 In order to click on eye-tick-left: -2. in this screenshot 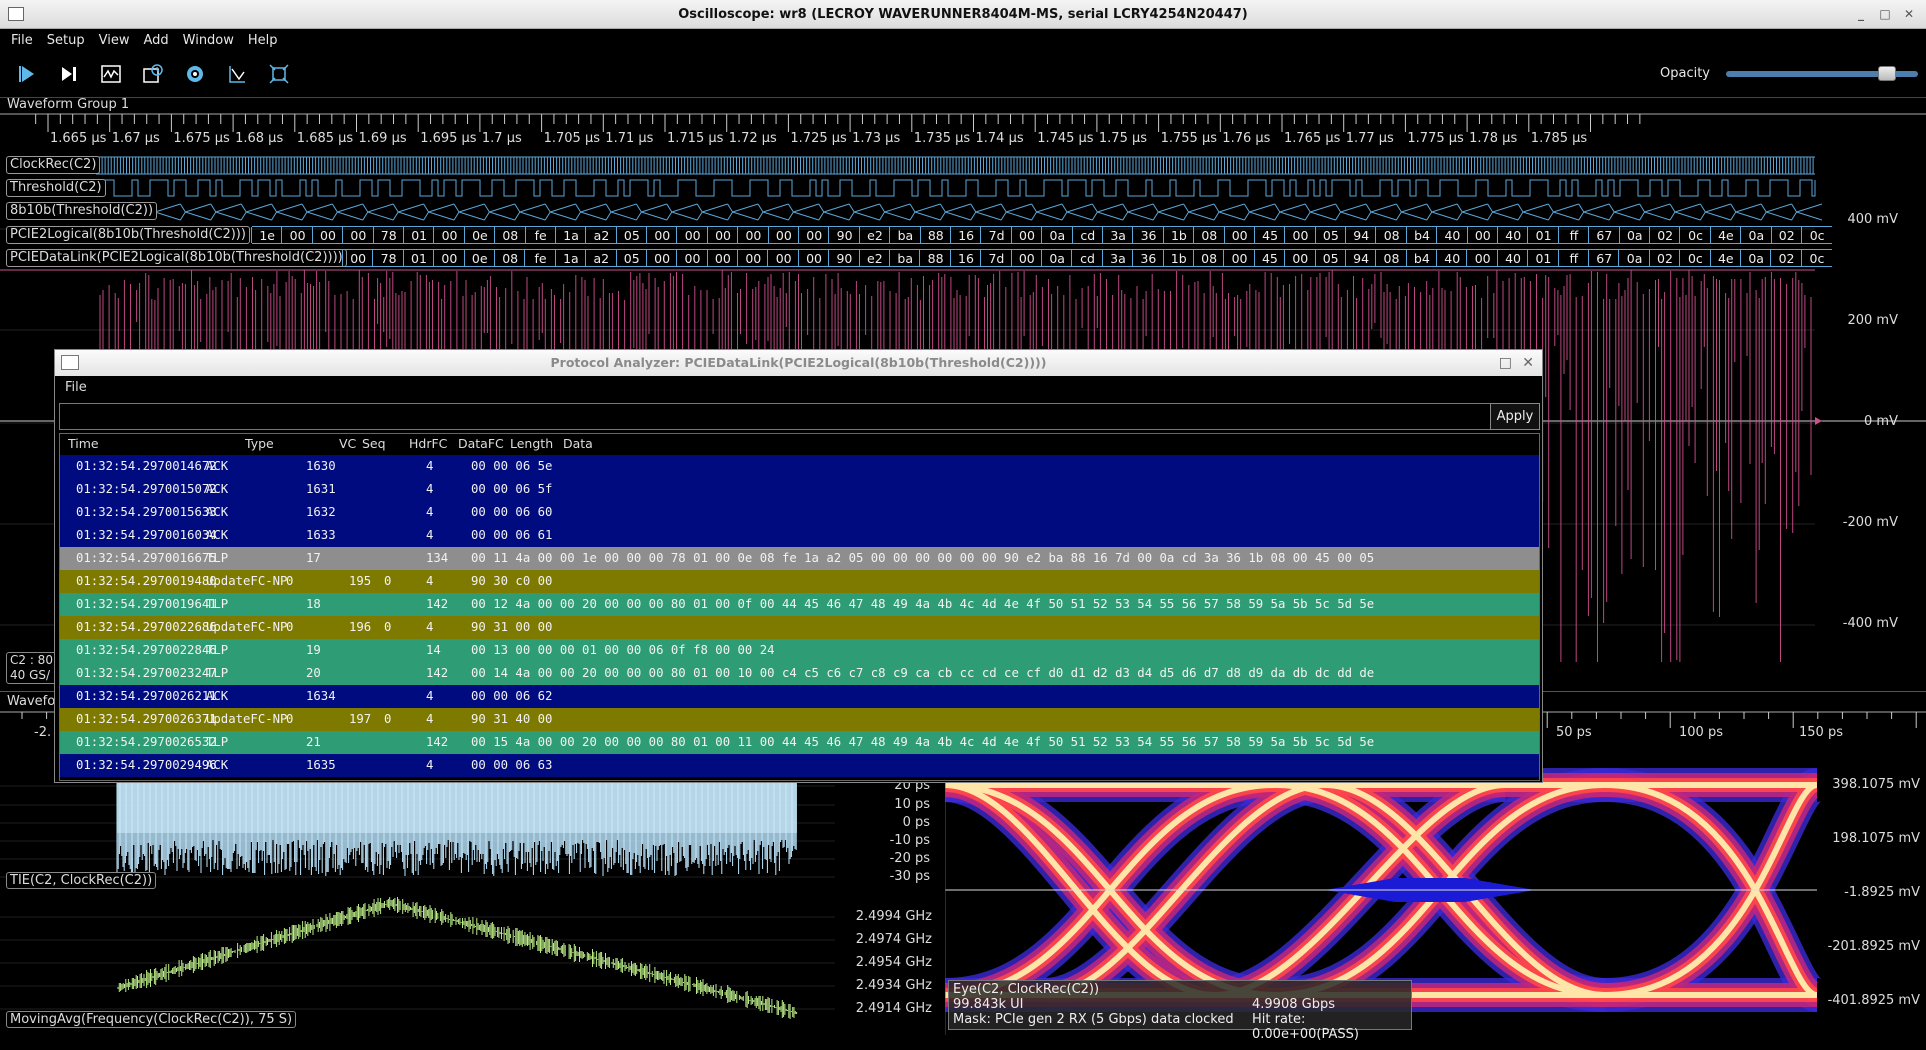, I will do `click(43, 732)`.